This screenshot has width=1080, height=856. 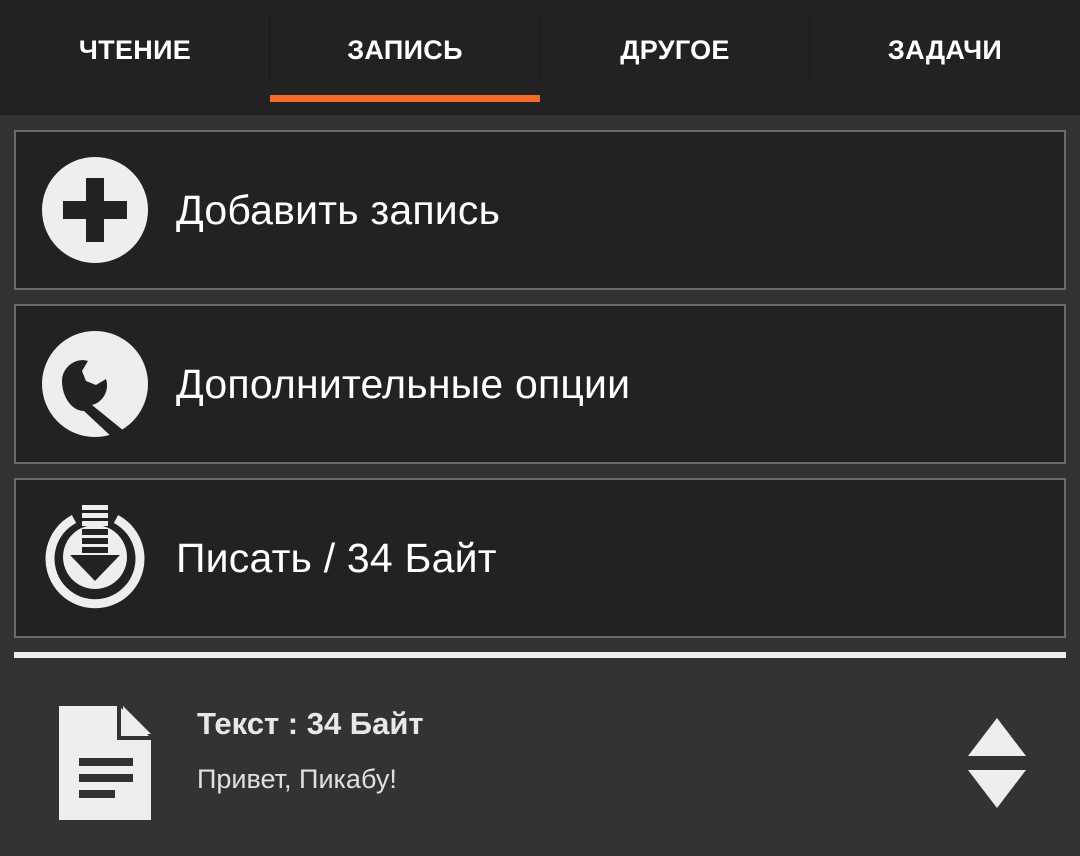 What do you see at coordinates (945, 50) in the screenshot?
I see `tab-tasks-label: ЗАДАЧИ` at bounding box center [945, 50].